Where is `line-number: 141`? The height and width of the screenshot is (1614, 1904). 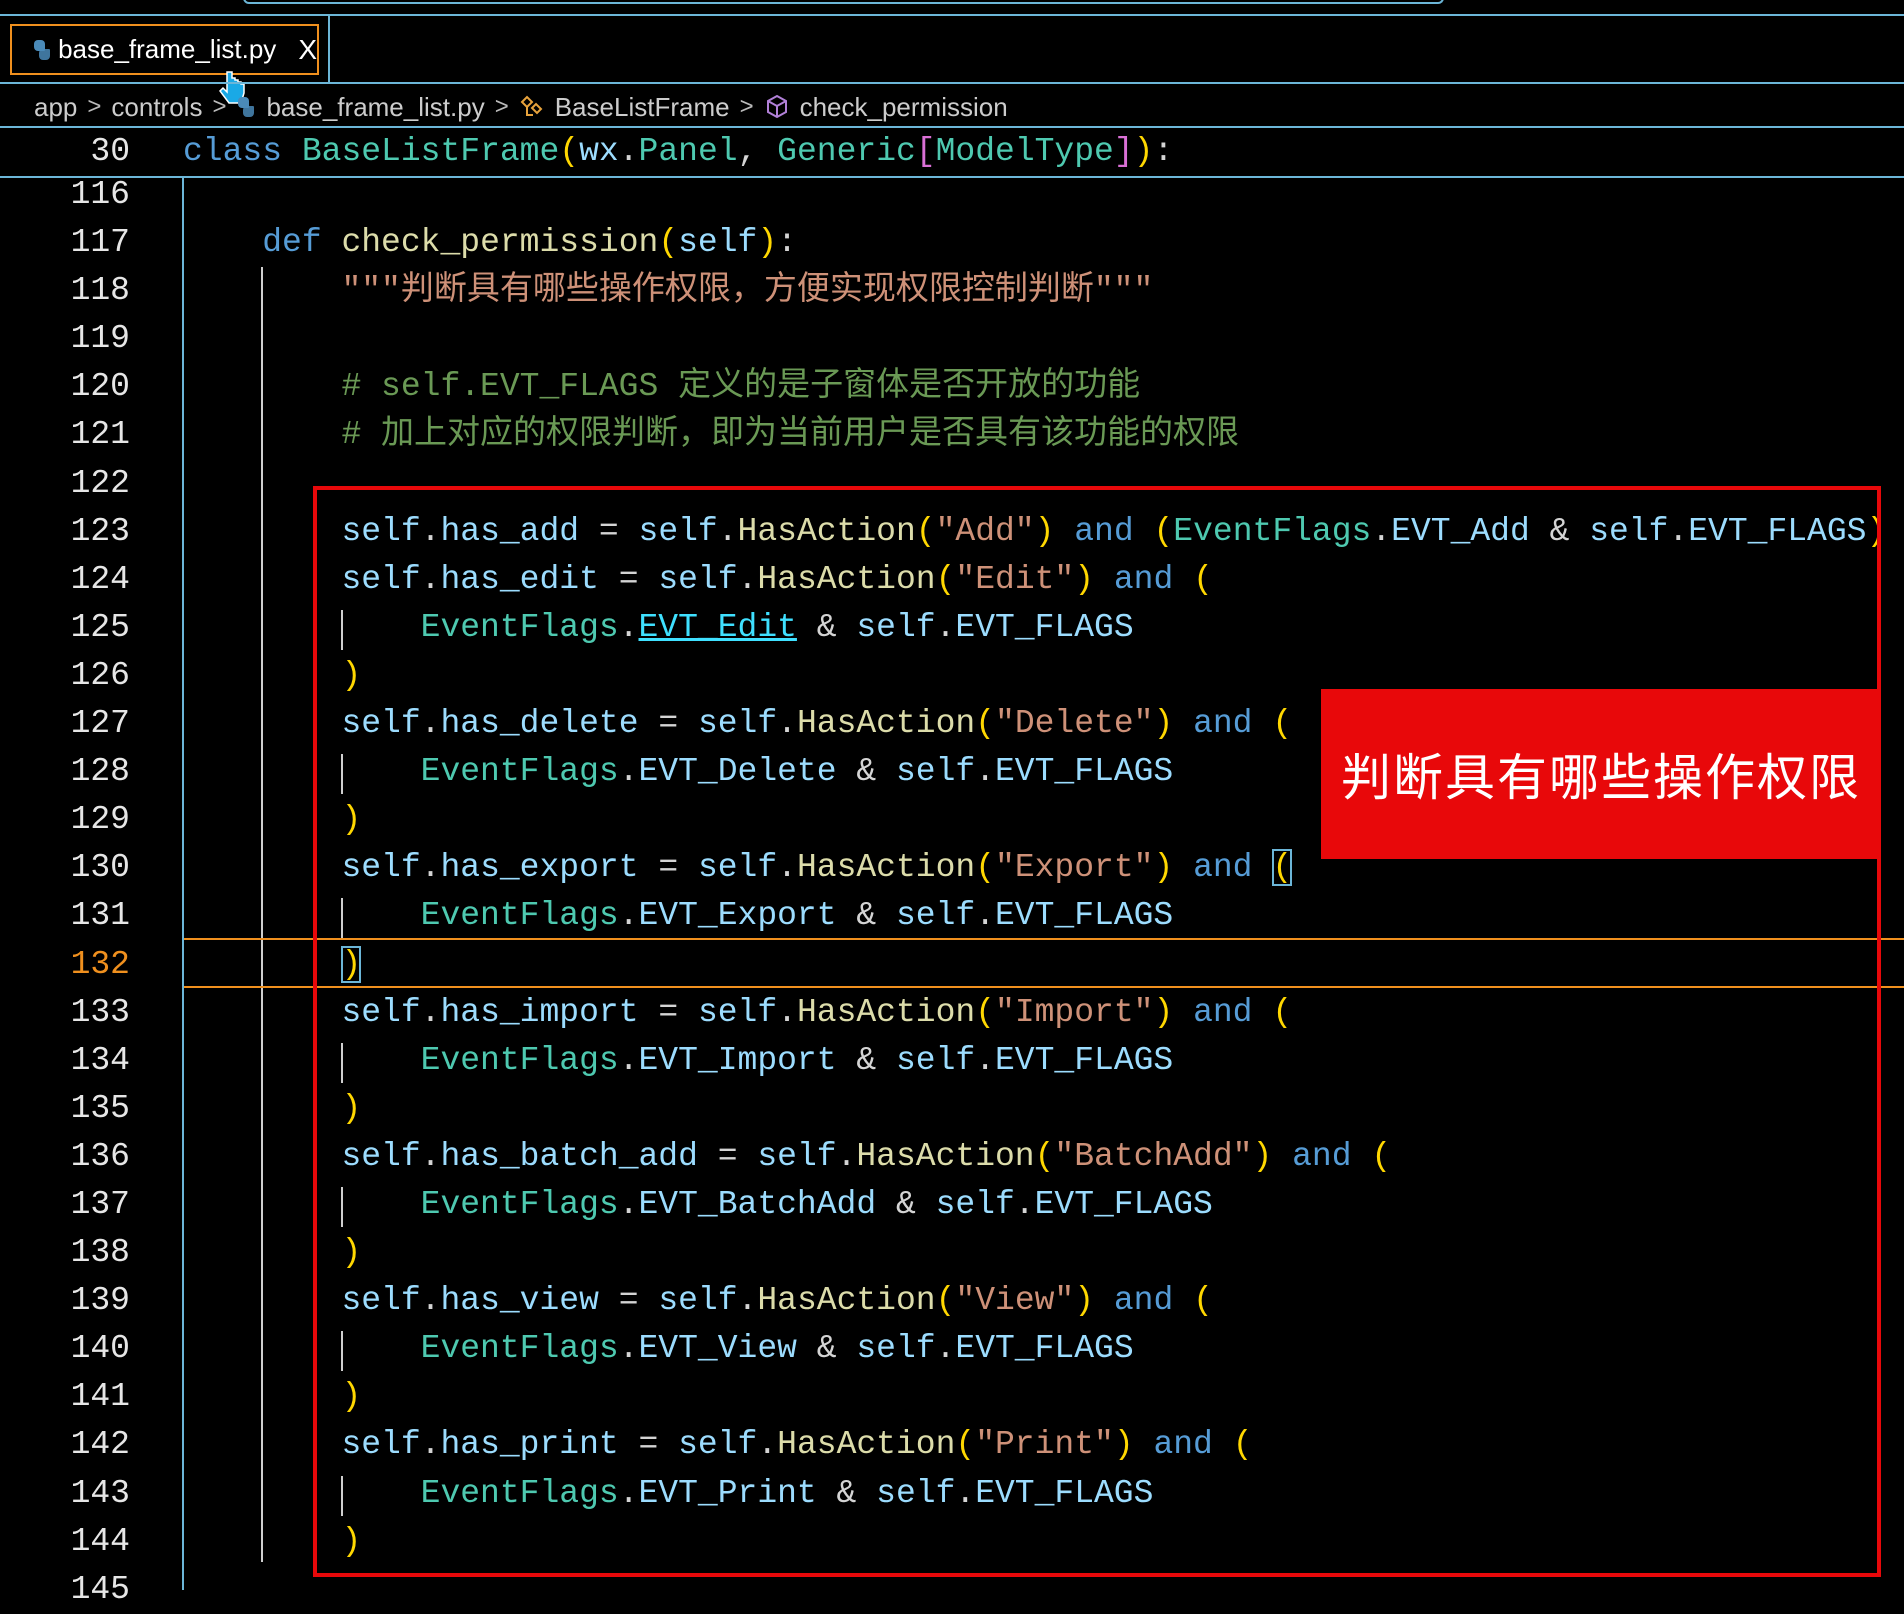 line-number: 141 is located at coordinates (100, 1397).